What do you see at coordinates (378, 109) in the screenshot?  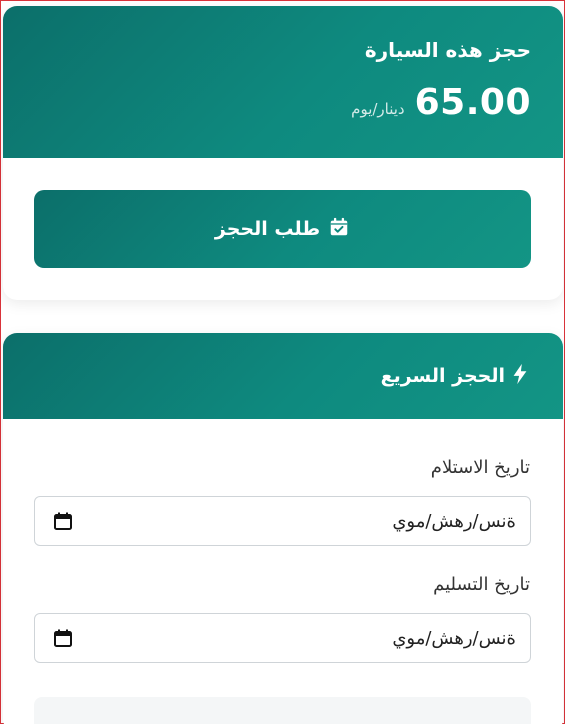 I see `price-unit: دينار/يوم` at bounding box center [378, 109].